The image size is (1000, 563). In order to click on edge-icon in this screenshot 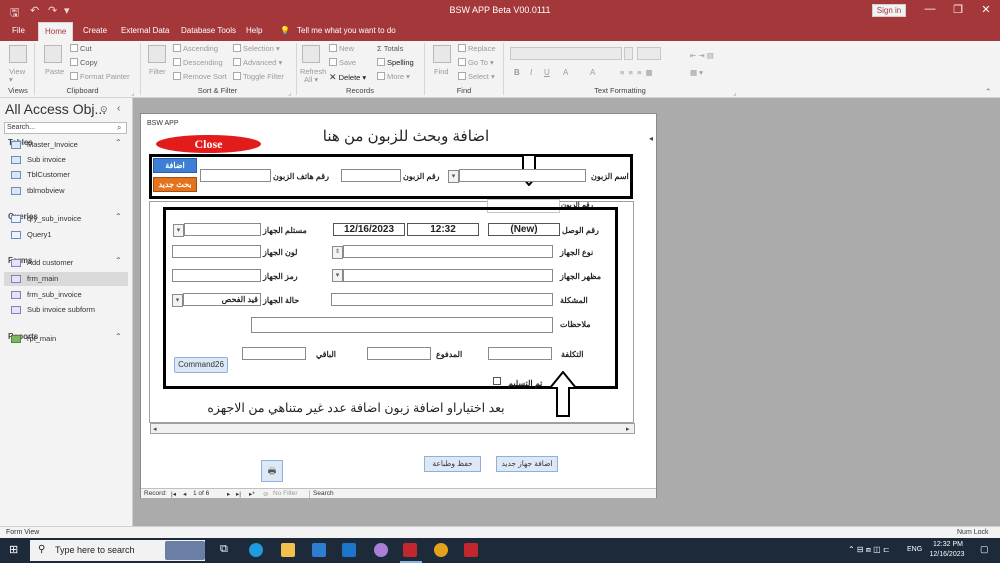, I will do `click(256, 550)`.